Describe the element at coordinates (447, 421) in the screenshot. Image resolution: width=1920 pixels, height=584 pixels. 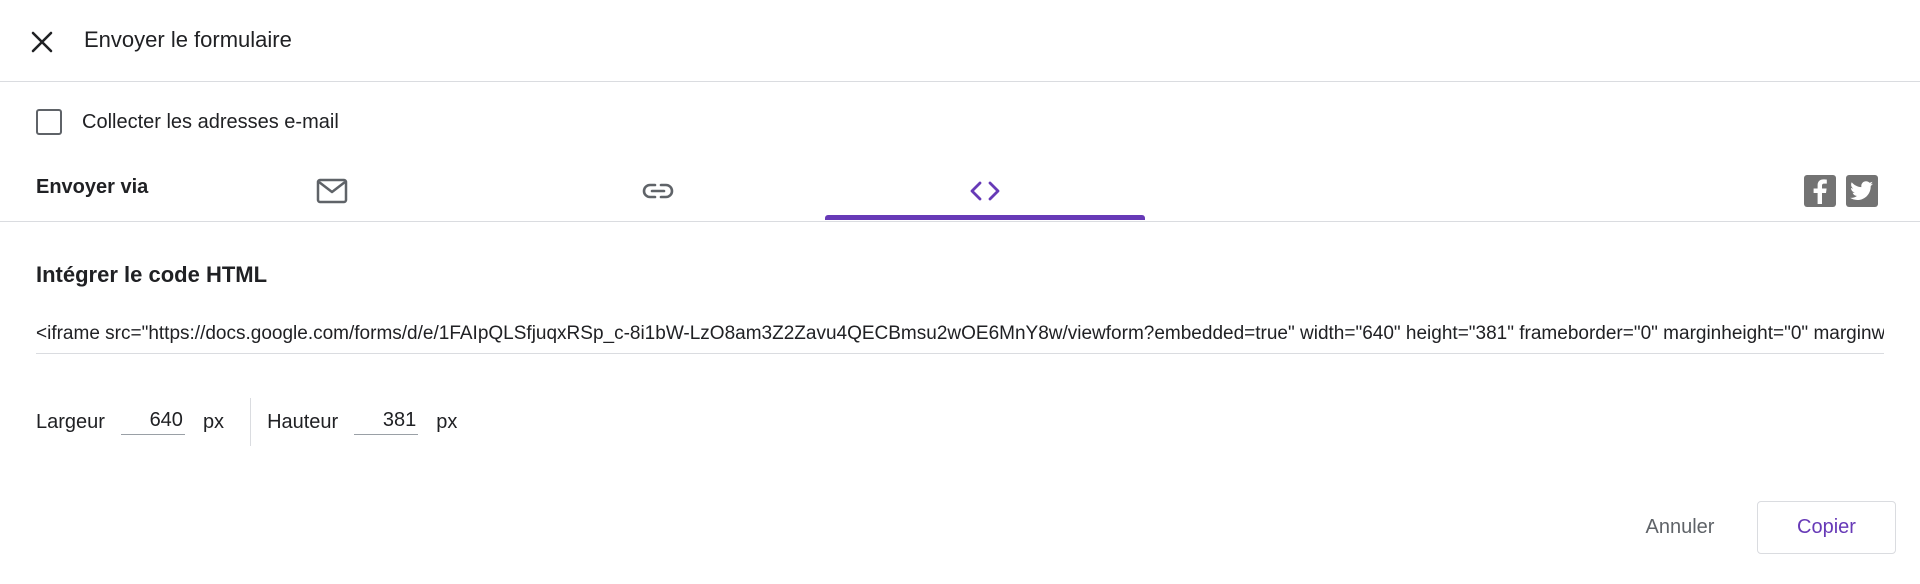
I see `height-unit: px` at that location.